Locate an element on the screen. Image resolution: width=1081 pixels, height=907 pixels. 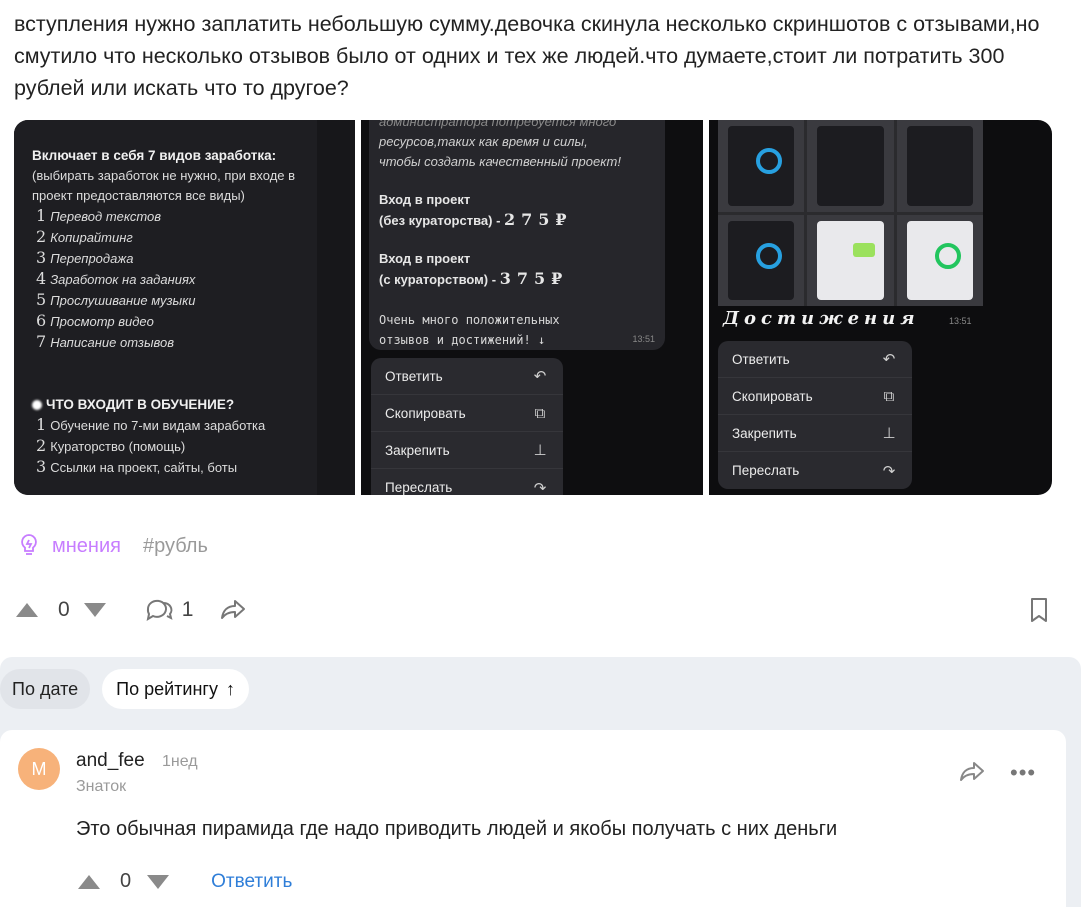
comment-count: 1 is located at coordinates (187, 609).